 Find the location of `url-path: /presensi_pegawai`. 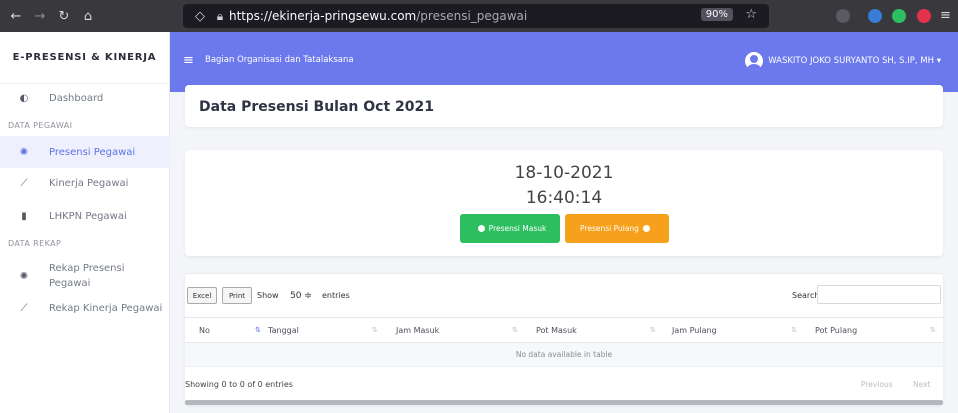

url-path: /presensi_pegawai is located at coordinates (472, 16).